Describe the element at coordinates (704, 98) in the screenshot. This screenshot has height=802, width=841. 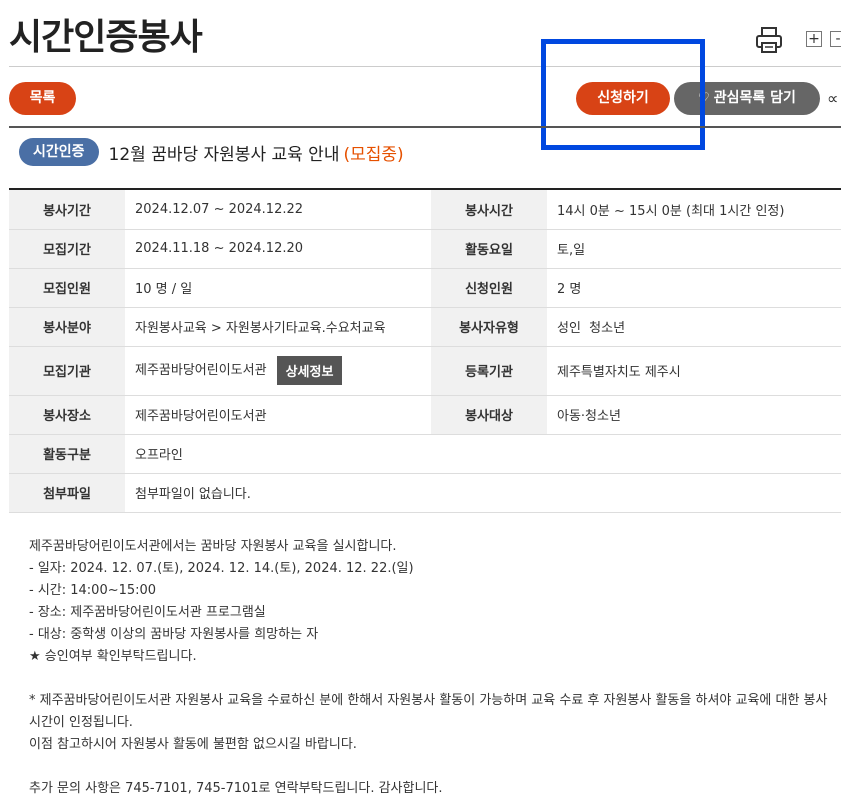
I see `heart-icon: ♡` at that location.